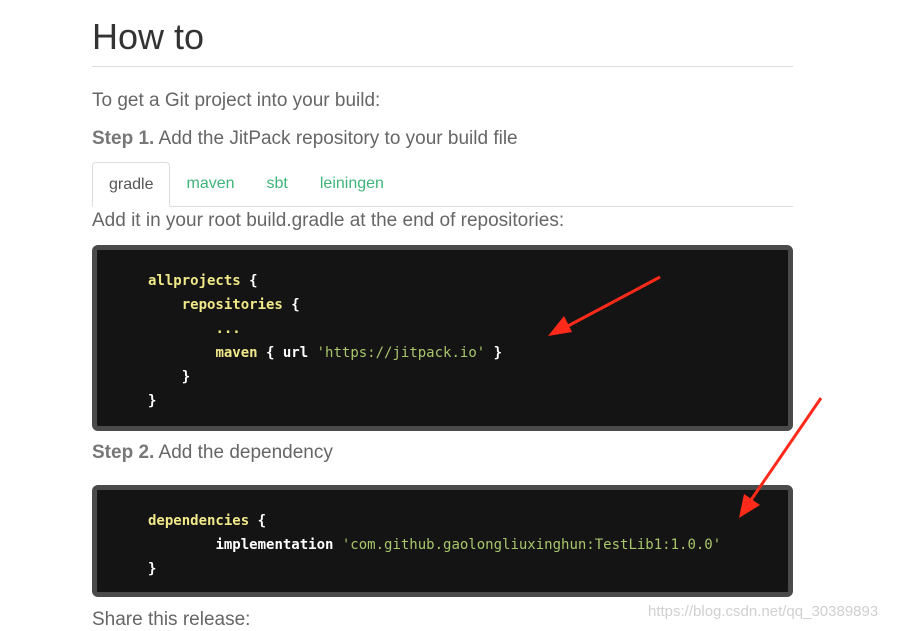  What do you see at coordinates (210, 184) in the screenshot?
I see `tab-maven: maven` at bounding box center [210, 184].